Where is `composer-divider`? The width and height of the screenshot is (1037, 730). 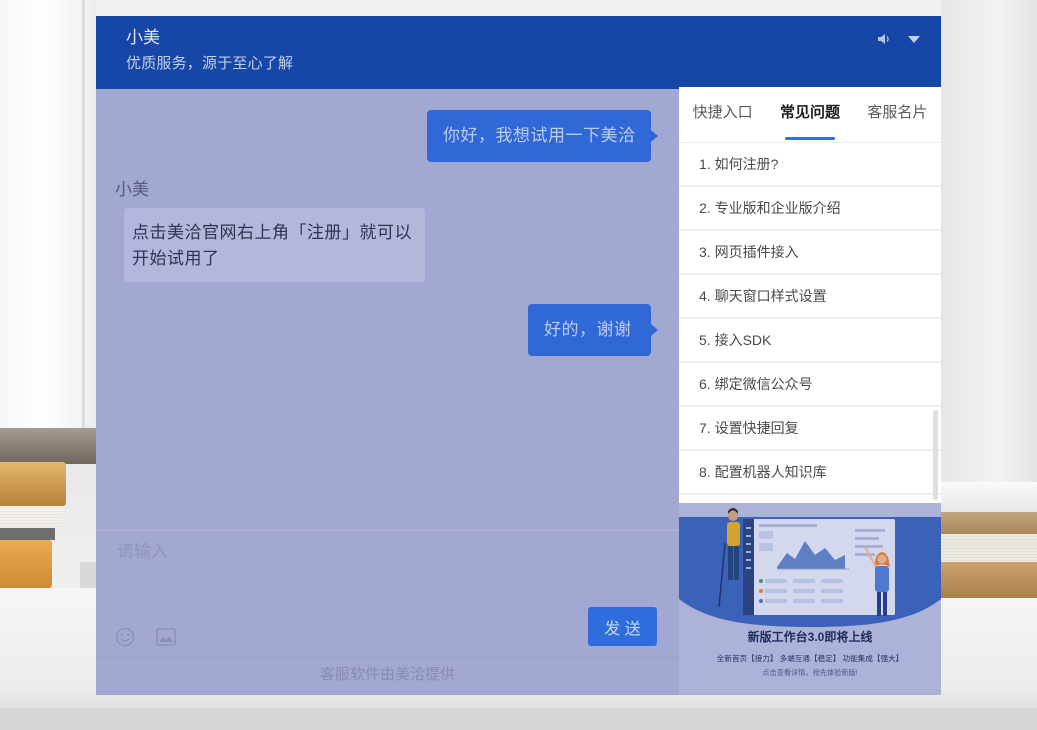 composer-divider is located at coordinates (387, 530).